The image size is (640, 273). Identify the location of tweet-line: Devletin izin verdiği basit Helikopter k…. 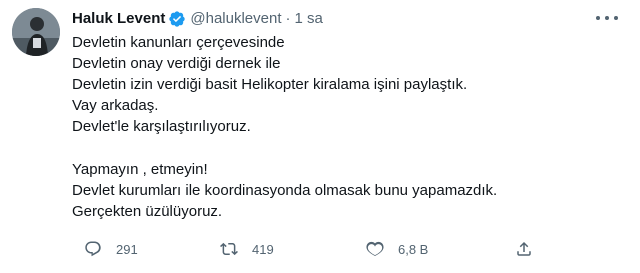
(270, 84).